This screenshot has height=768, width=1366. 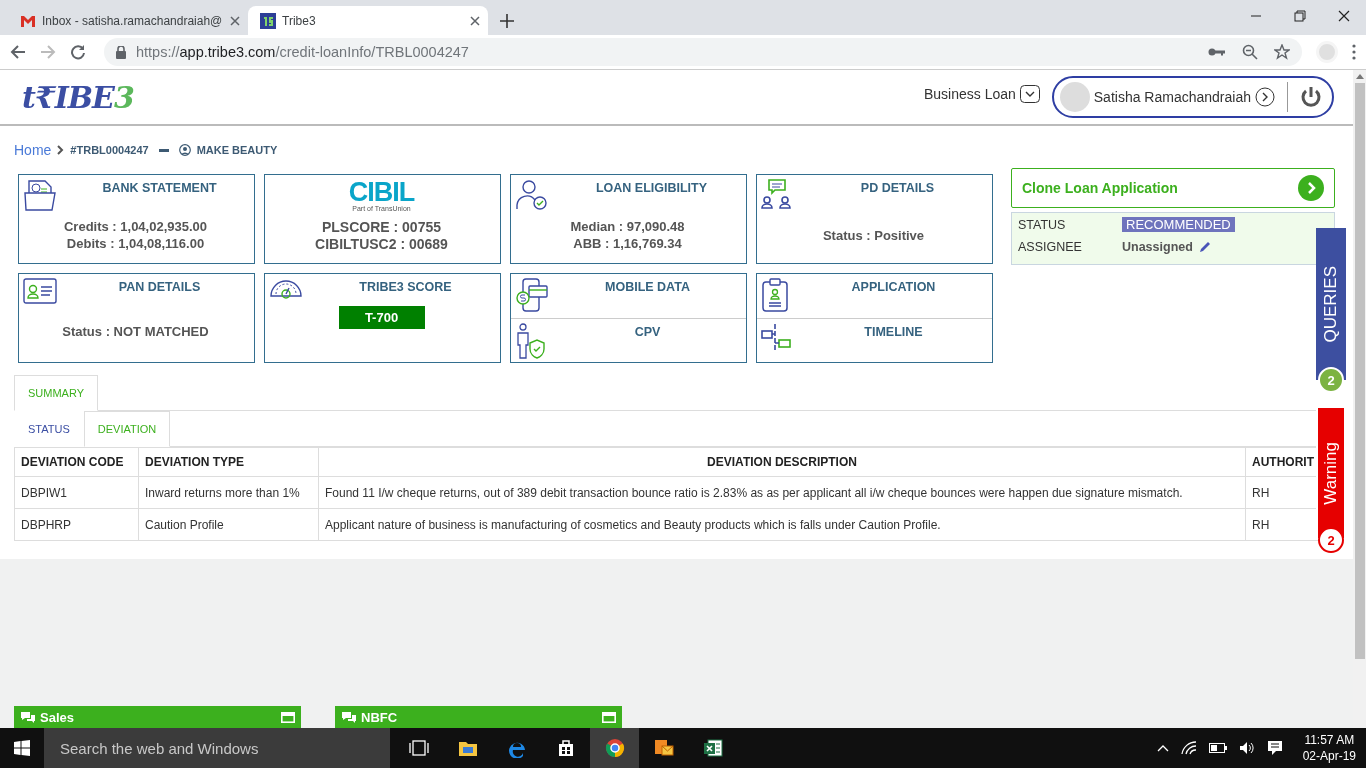 I want to click on cibil-logo: CIBIL, so click(x=381, y=192).